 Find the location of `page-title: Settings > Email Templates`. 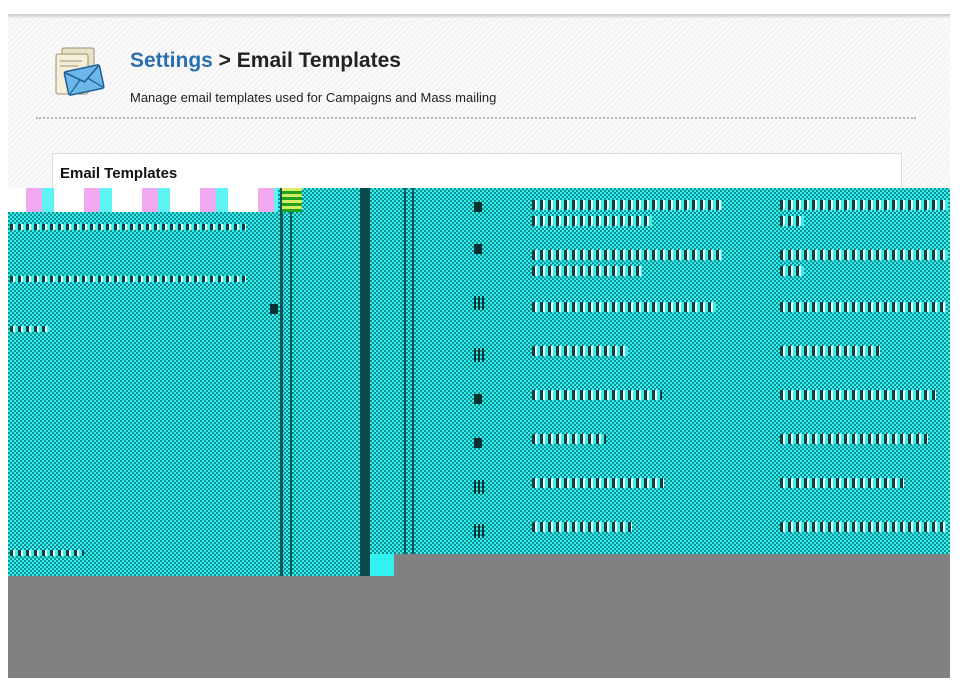

page-title: Settings > Email Templates is located at coordinates (265, 61).